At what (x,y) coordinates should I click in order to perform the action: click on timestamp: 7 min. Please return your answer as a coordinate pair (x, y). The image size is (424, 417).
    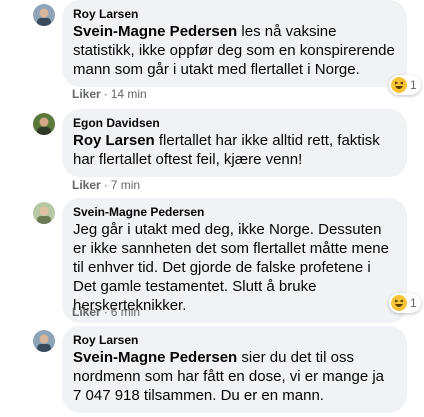
    Looking at the image, I should click on (125, 185).